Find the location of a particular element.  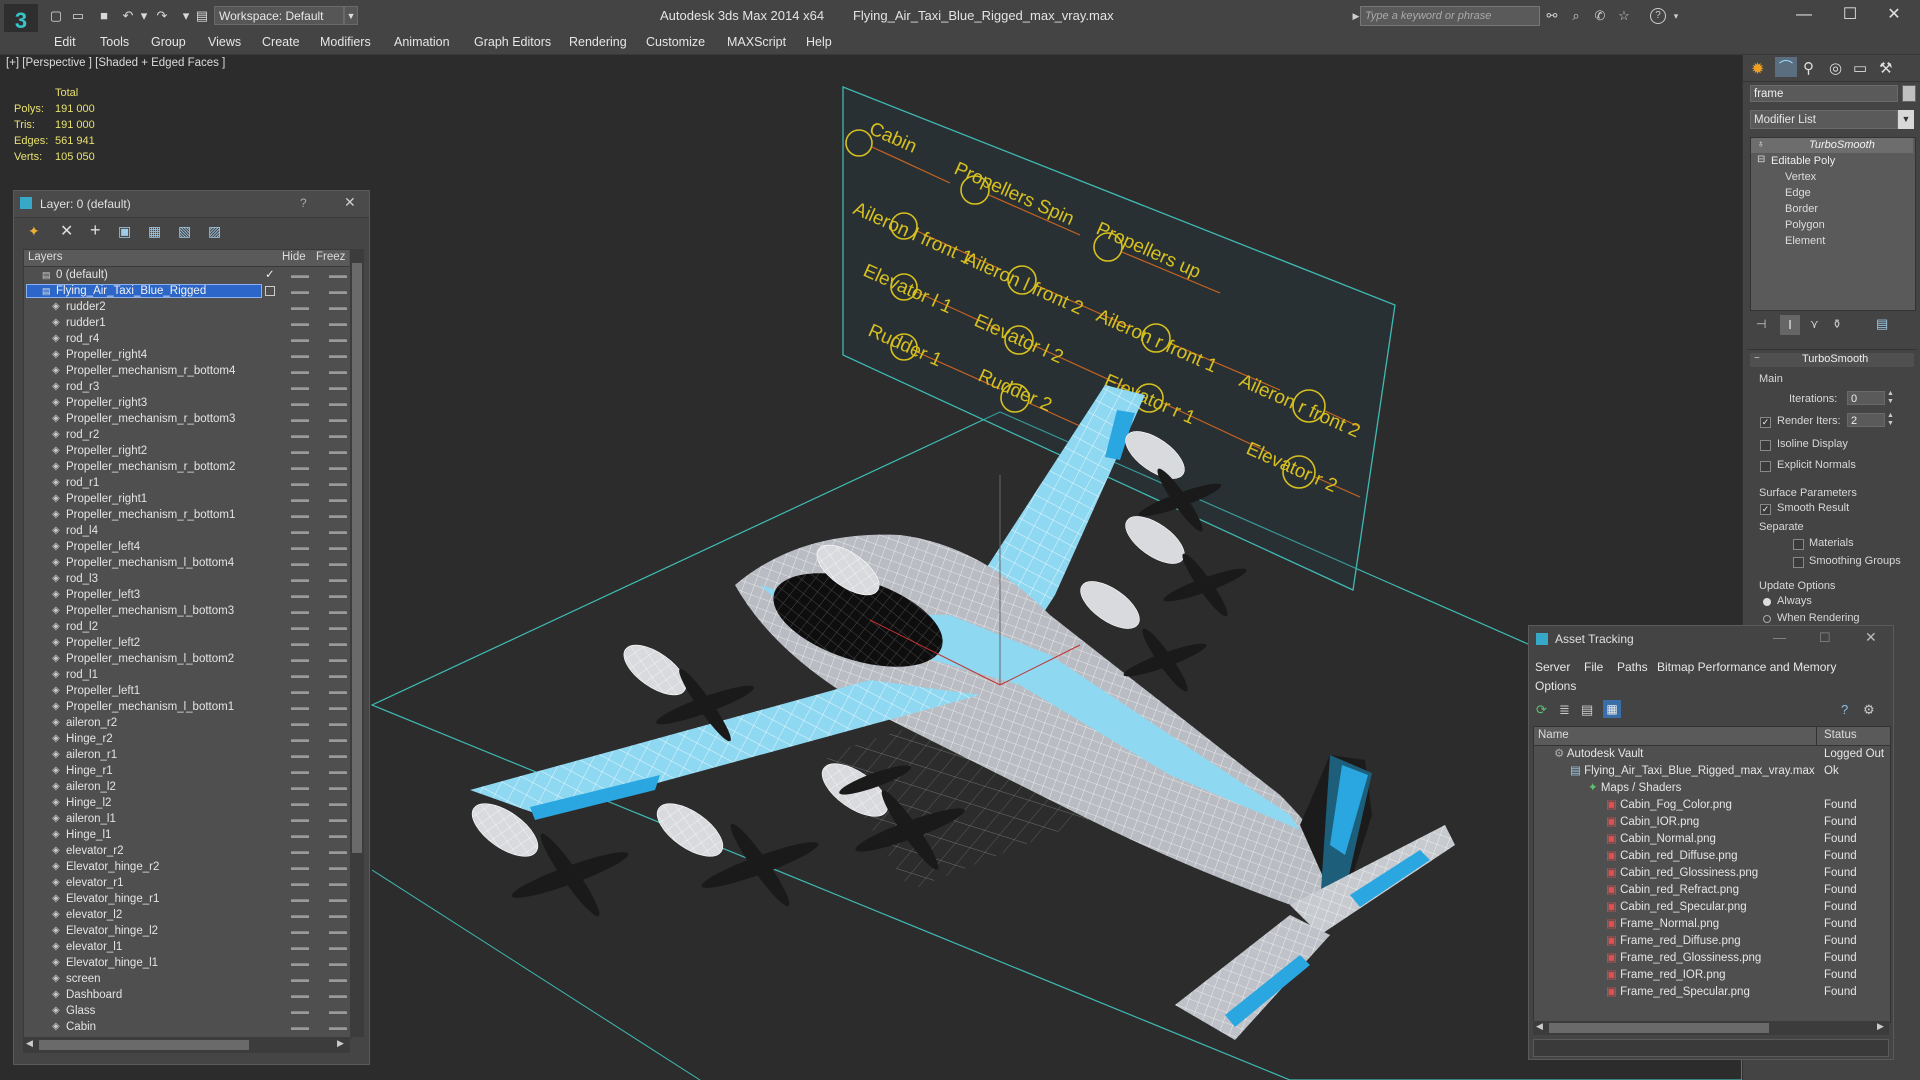

layer-object-row: ◈ Propeller_right1 ▬▬ ▬▬ is located at coordinates (186, 499).